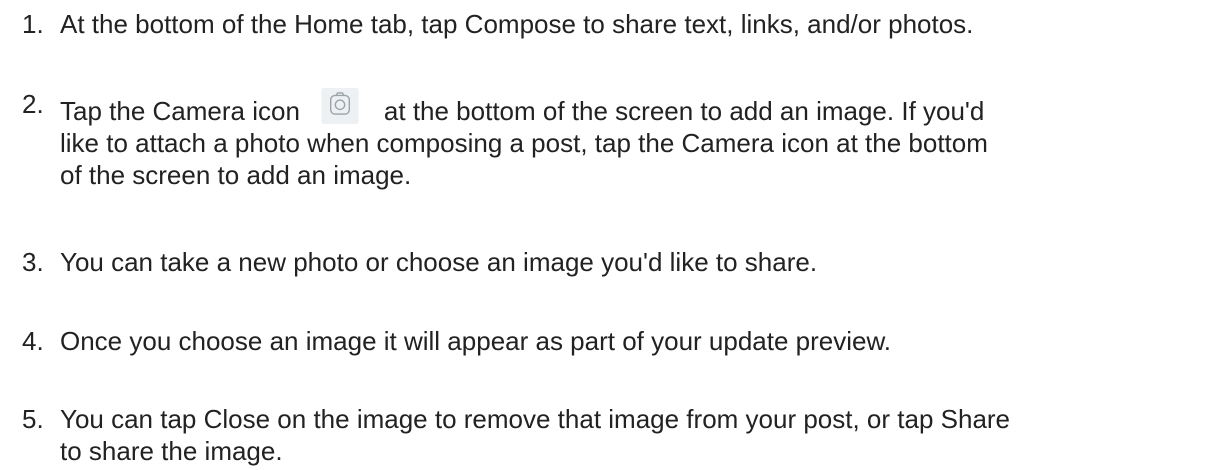 The height and width of the screenshot is (470, 1220). I want to click on step-number: 4., so click(33, 341).